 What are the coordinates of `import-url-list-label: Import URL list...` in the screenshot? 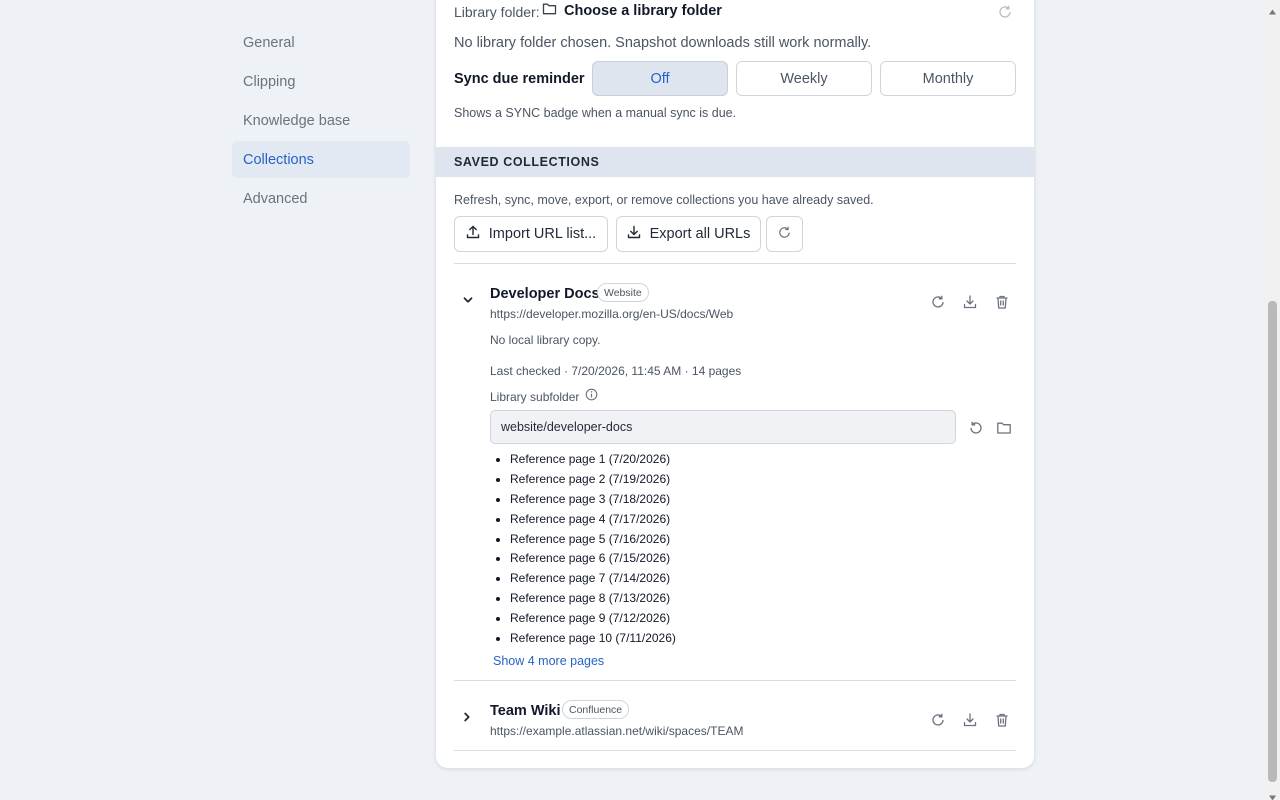 It's located at (542, 234).